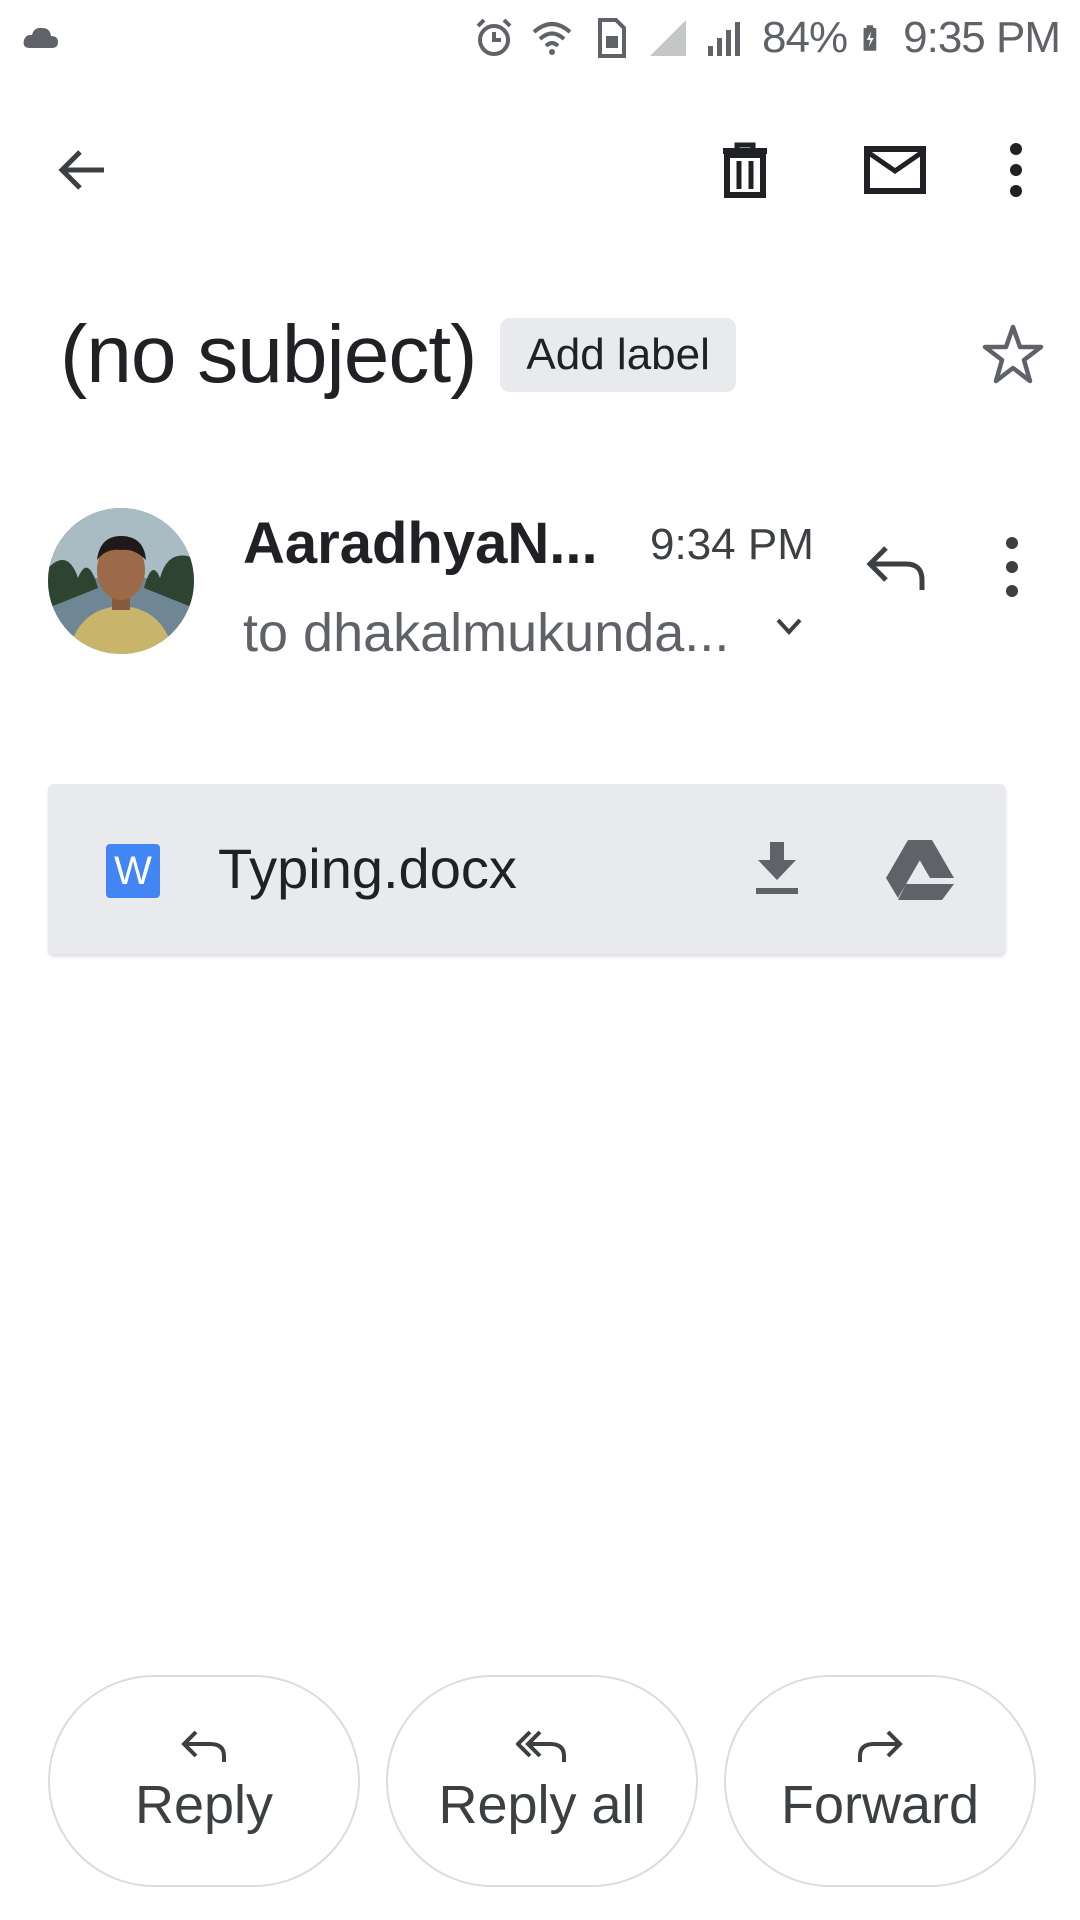  Describe the element at coordinates (732, 544) in the screenshot. I see `message-time: 9:34 PM` at that location.